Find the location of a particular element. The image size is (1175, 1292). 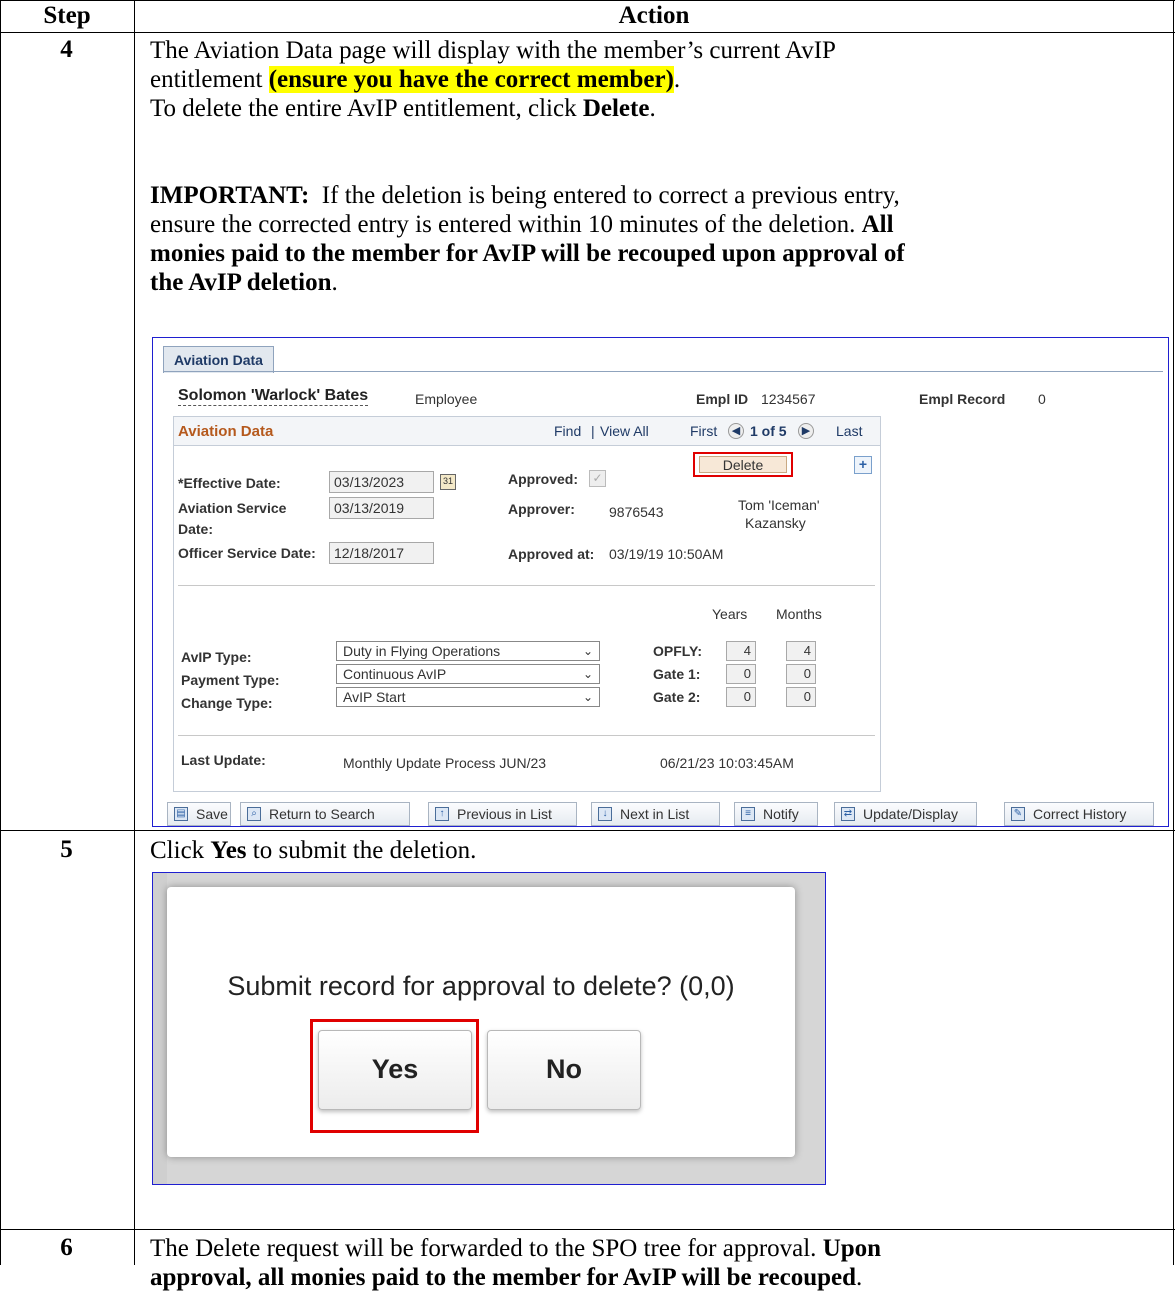

notify-button: ≡ Notify is located at coordinates (776, 814).